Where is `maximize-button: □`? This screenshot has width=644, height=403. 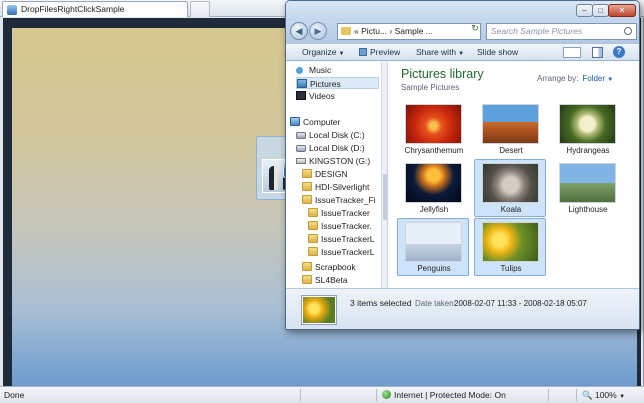
maximize-button: □ is located at coordinates (600, 10).